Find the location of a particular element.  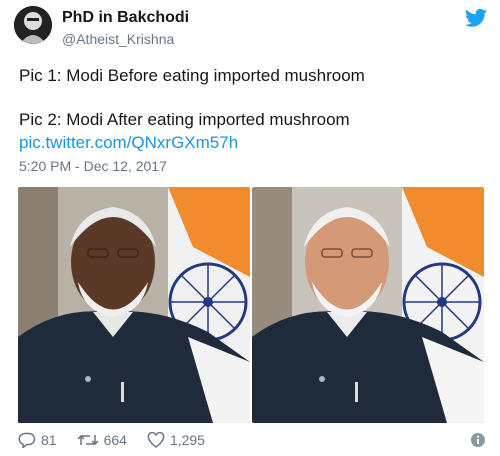

author-name: PhD in Bakchodi is located at coordinates (125, 18).